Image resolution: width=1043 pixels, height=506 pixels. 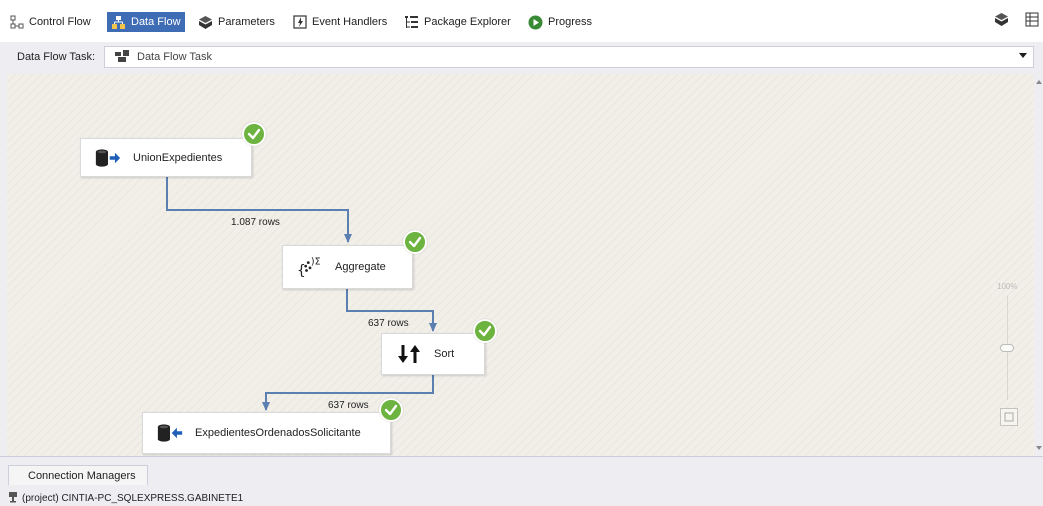 What do you see at coordinates (178, 157) in the screenshot?
I see `node-label: UnionExpedientes` at bounding box center [178, 157].